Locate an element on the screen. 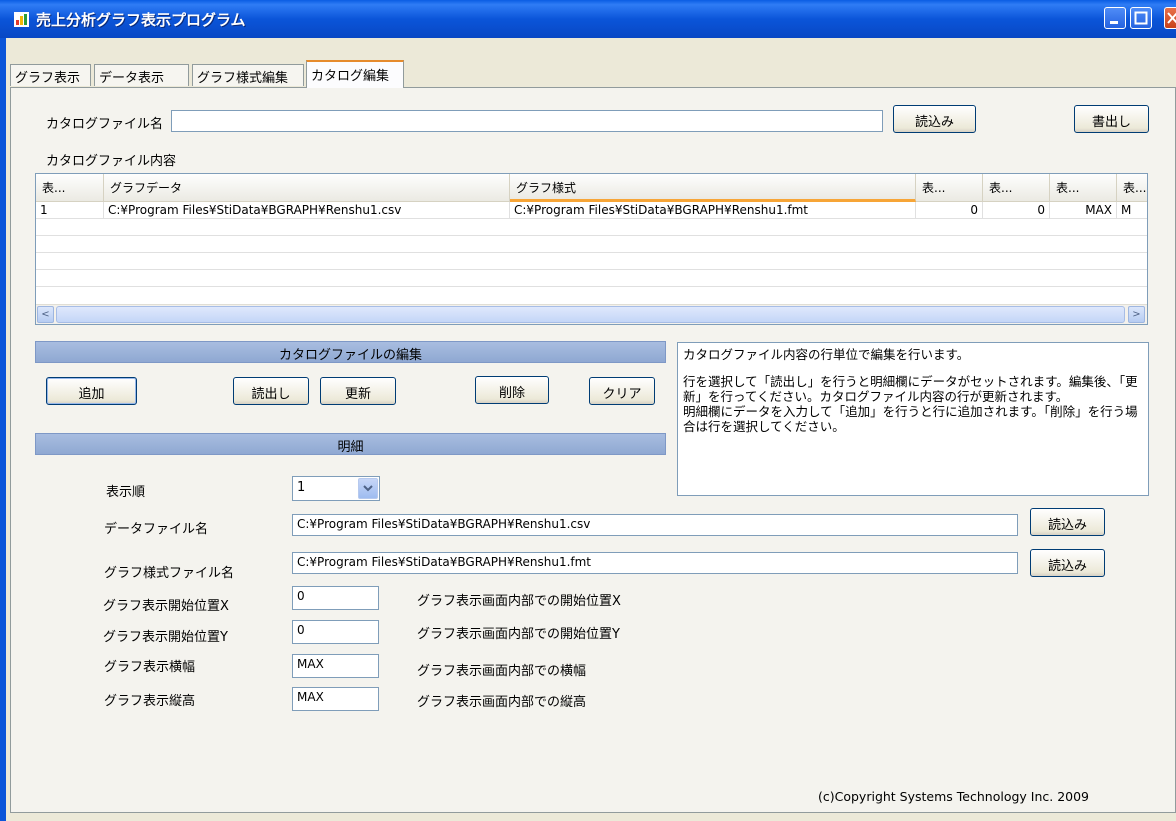 The image size is (1176, 821). grid-cell: MAX is located at coordinates (1083, 210).